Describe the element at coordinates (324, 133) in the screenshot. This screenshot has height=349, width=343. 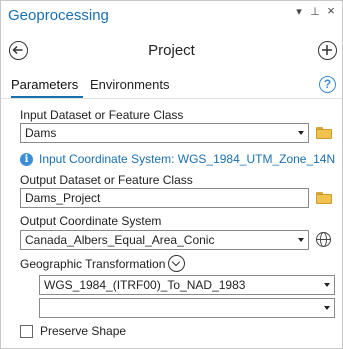
I see `browse-input-folder-icon` at that location.